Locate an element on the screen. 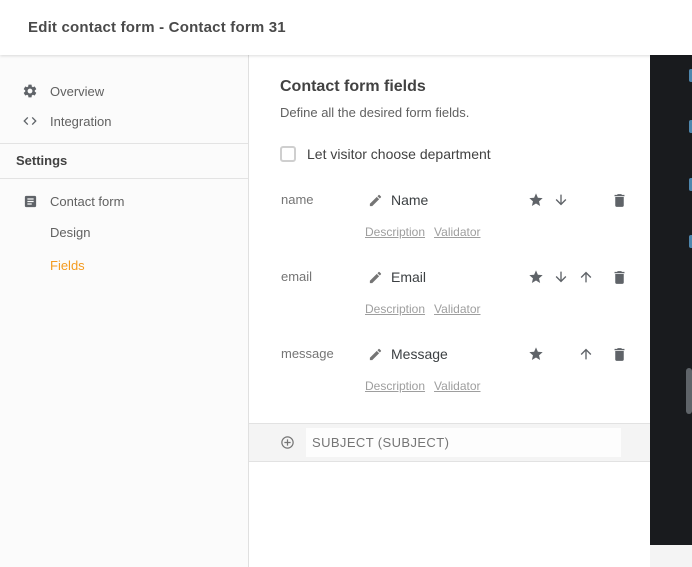  dialog-header: Edit contact form - Contact form 31 is located at coordinates (346, 27).